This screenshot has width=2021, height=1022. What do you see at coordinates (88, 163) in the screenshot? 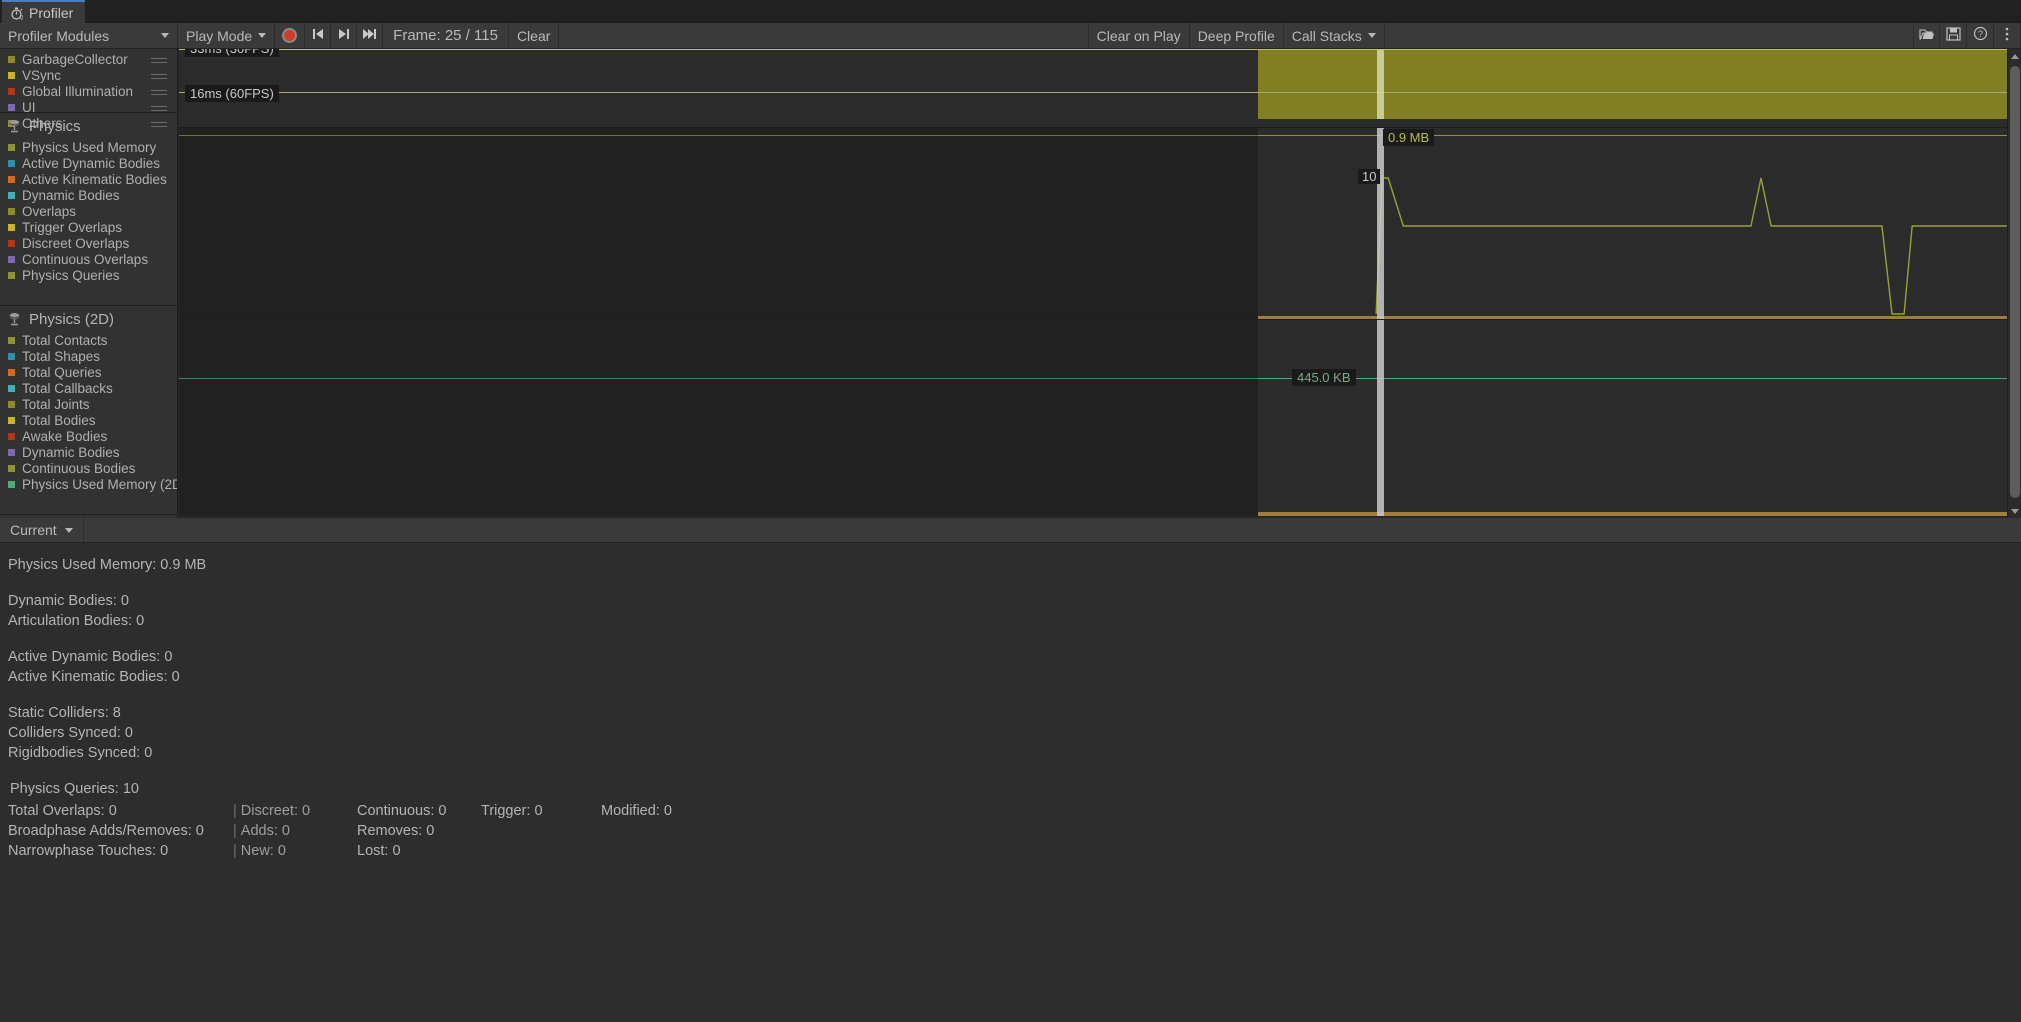
I see `module-row-active-dynamic-bodies: Active Dynamic Bodies` at bounding box center [88, 163].